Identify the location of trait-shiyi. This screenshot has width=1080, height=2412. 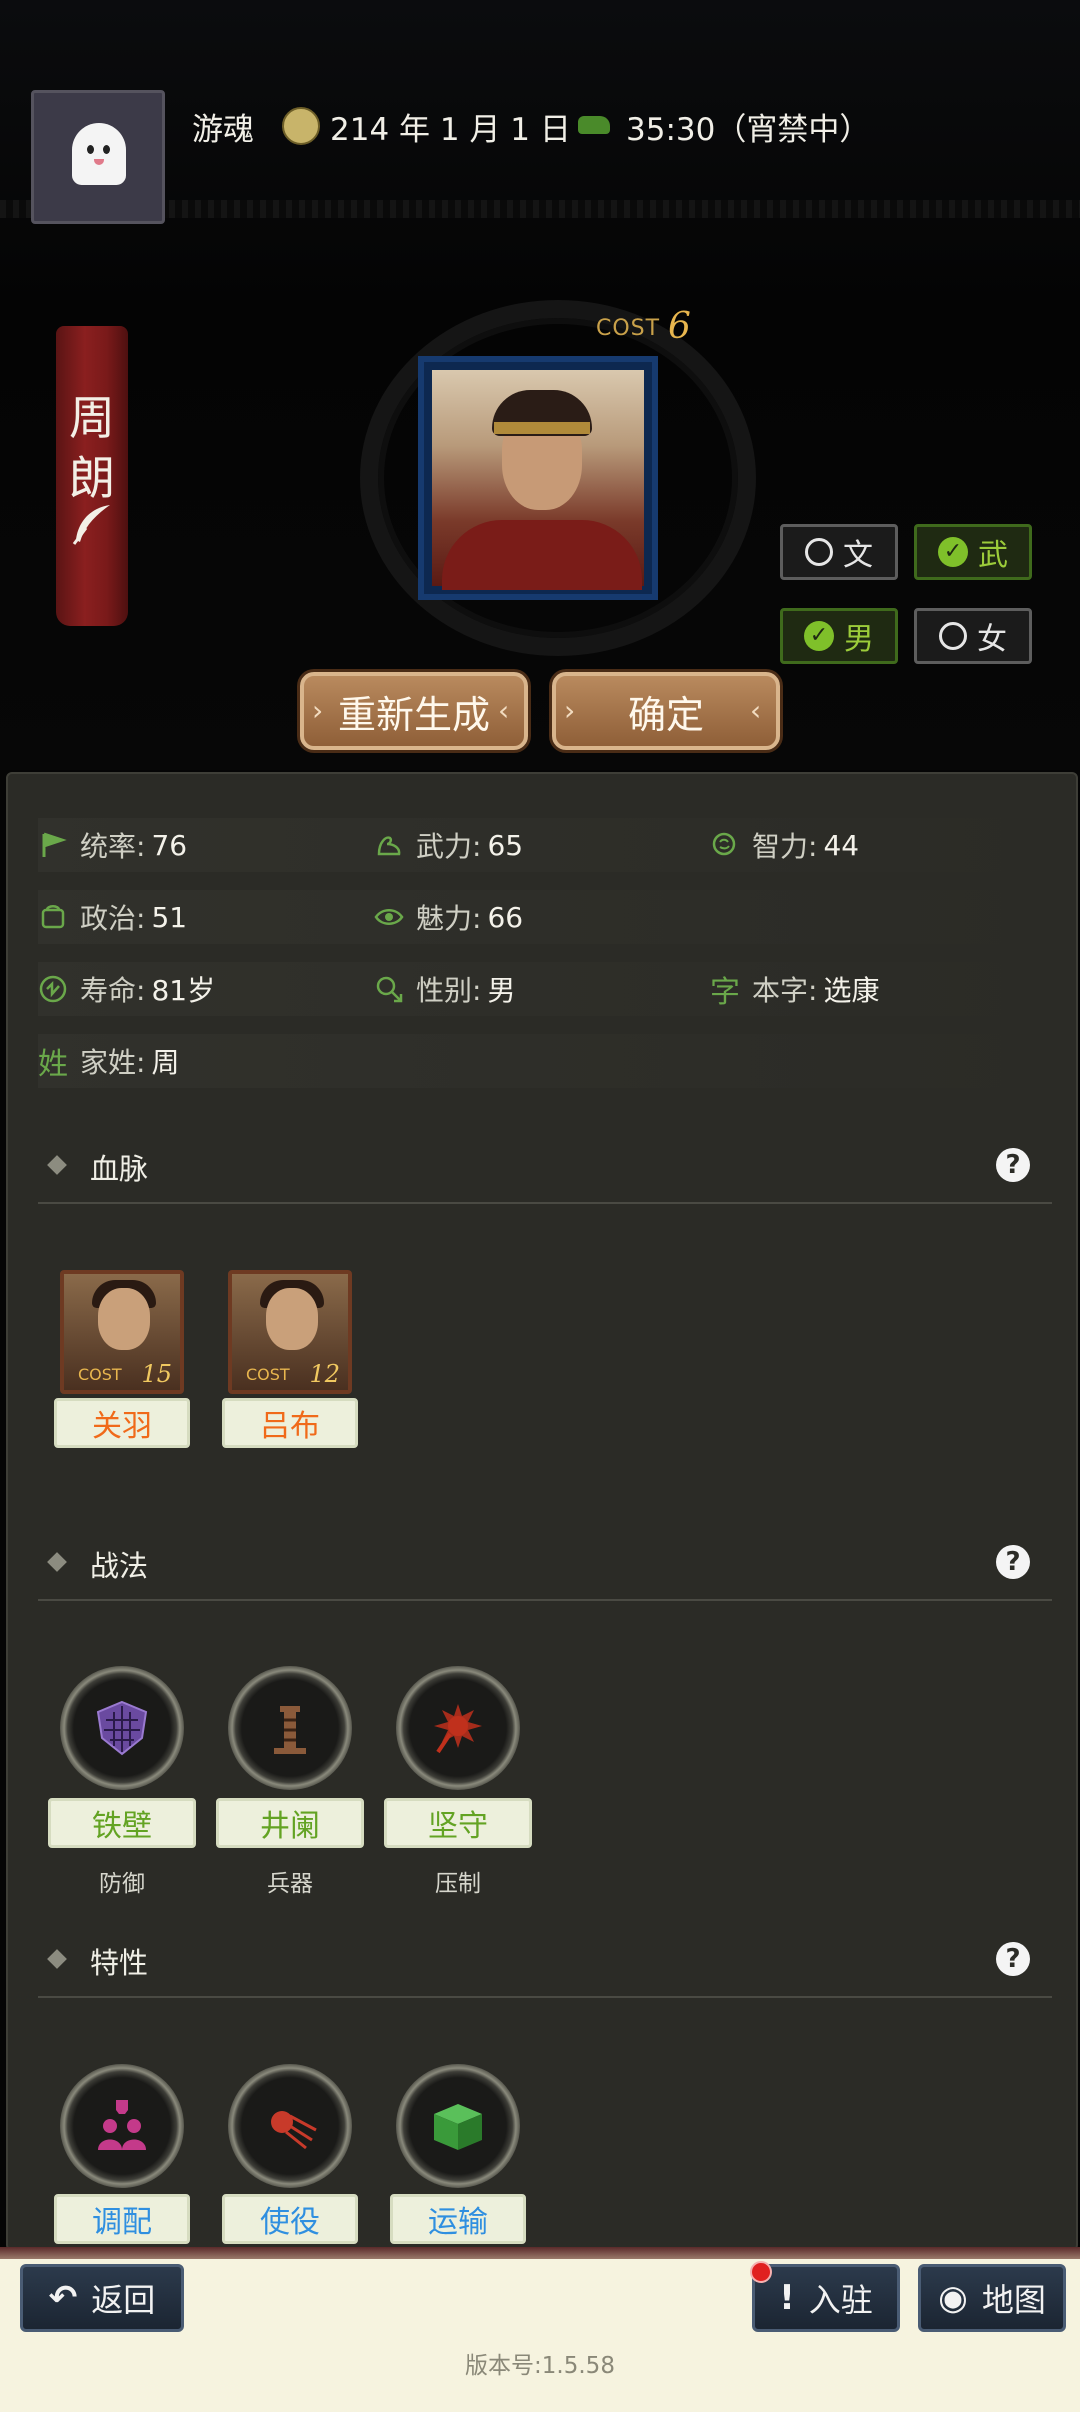
(290, 2126).